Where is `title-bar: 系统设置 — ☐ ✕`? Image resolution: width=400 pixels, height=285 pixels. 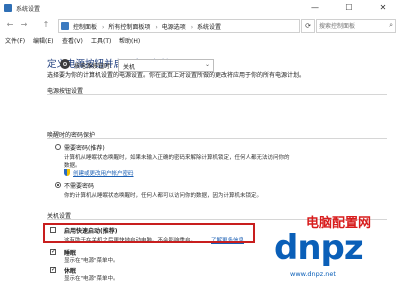
title-bar: 系统设置 — ☐ ✕ is located at coordinates (200, 8).